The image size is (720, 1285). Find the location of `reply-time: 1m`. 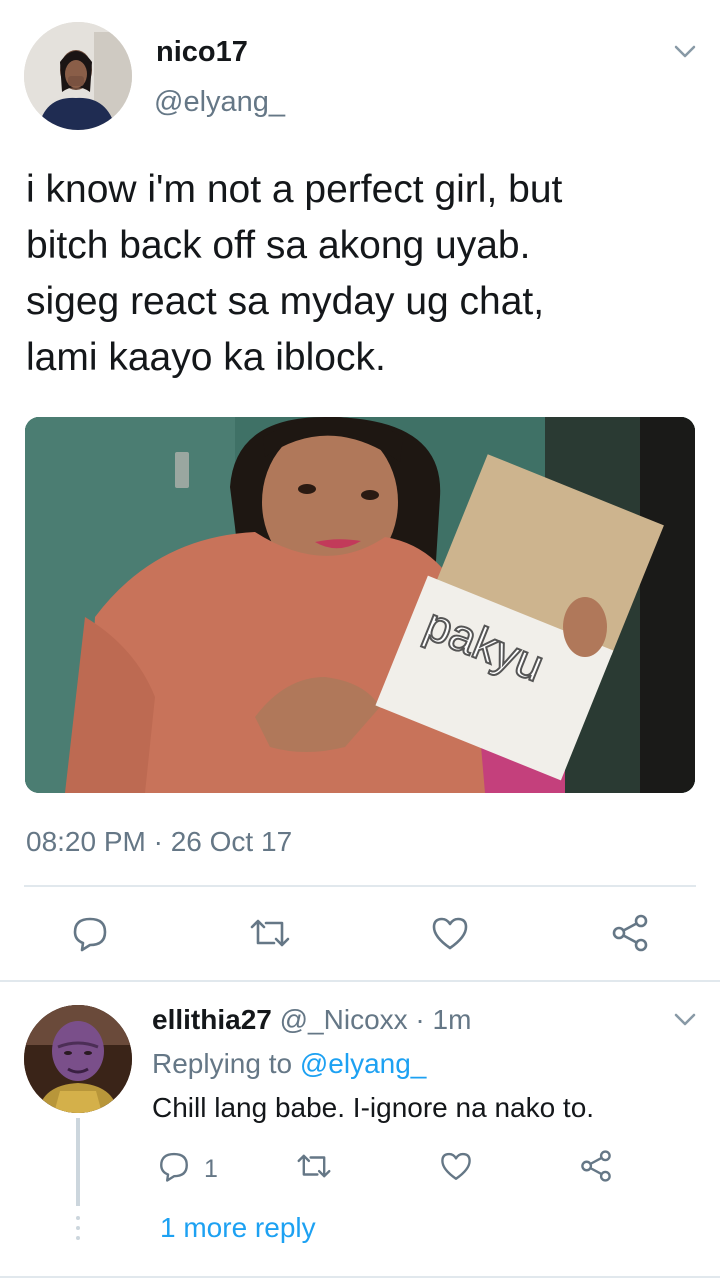

reply-time: 1m is located at coordinates (452, 1019).